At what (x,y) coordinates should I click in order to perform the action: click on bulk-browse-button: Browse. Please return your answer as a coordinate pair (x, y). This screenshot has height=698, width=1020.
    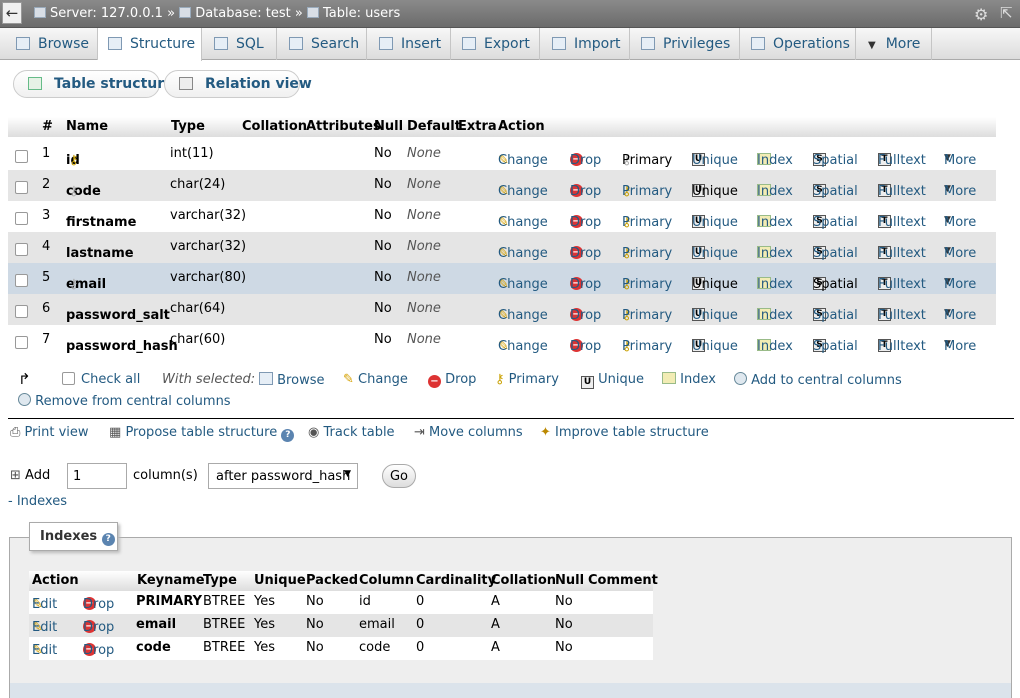
    Looking at the image, I should click on (291, 380).